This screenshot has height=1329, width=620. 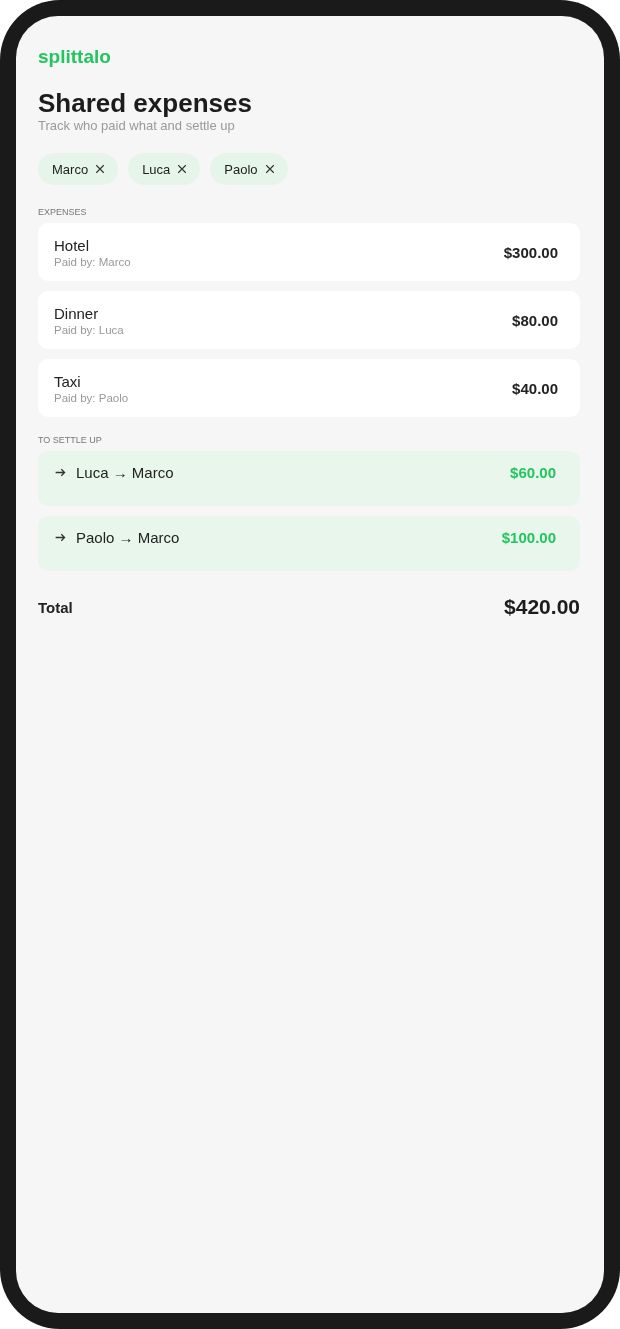 I want to click on person-chip: Paolo, so click(x=249, y=169).